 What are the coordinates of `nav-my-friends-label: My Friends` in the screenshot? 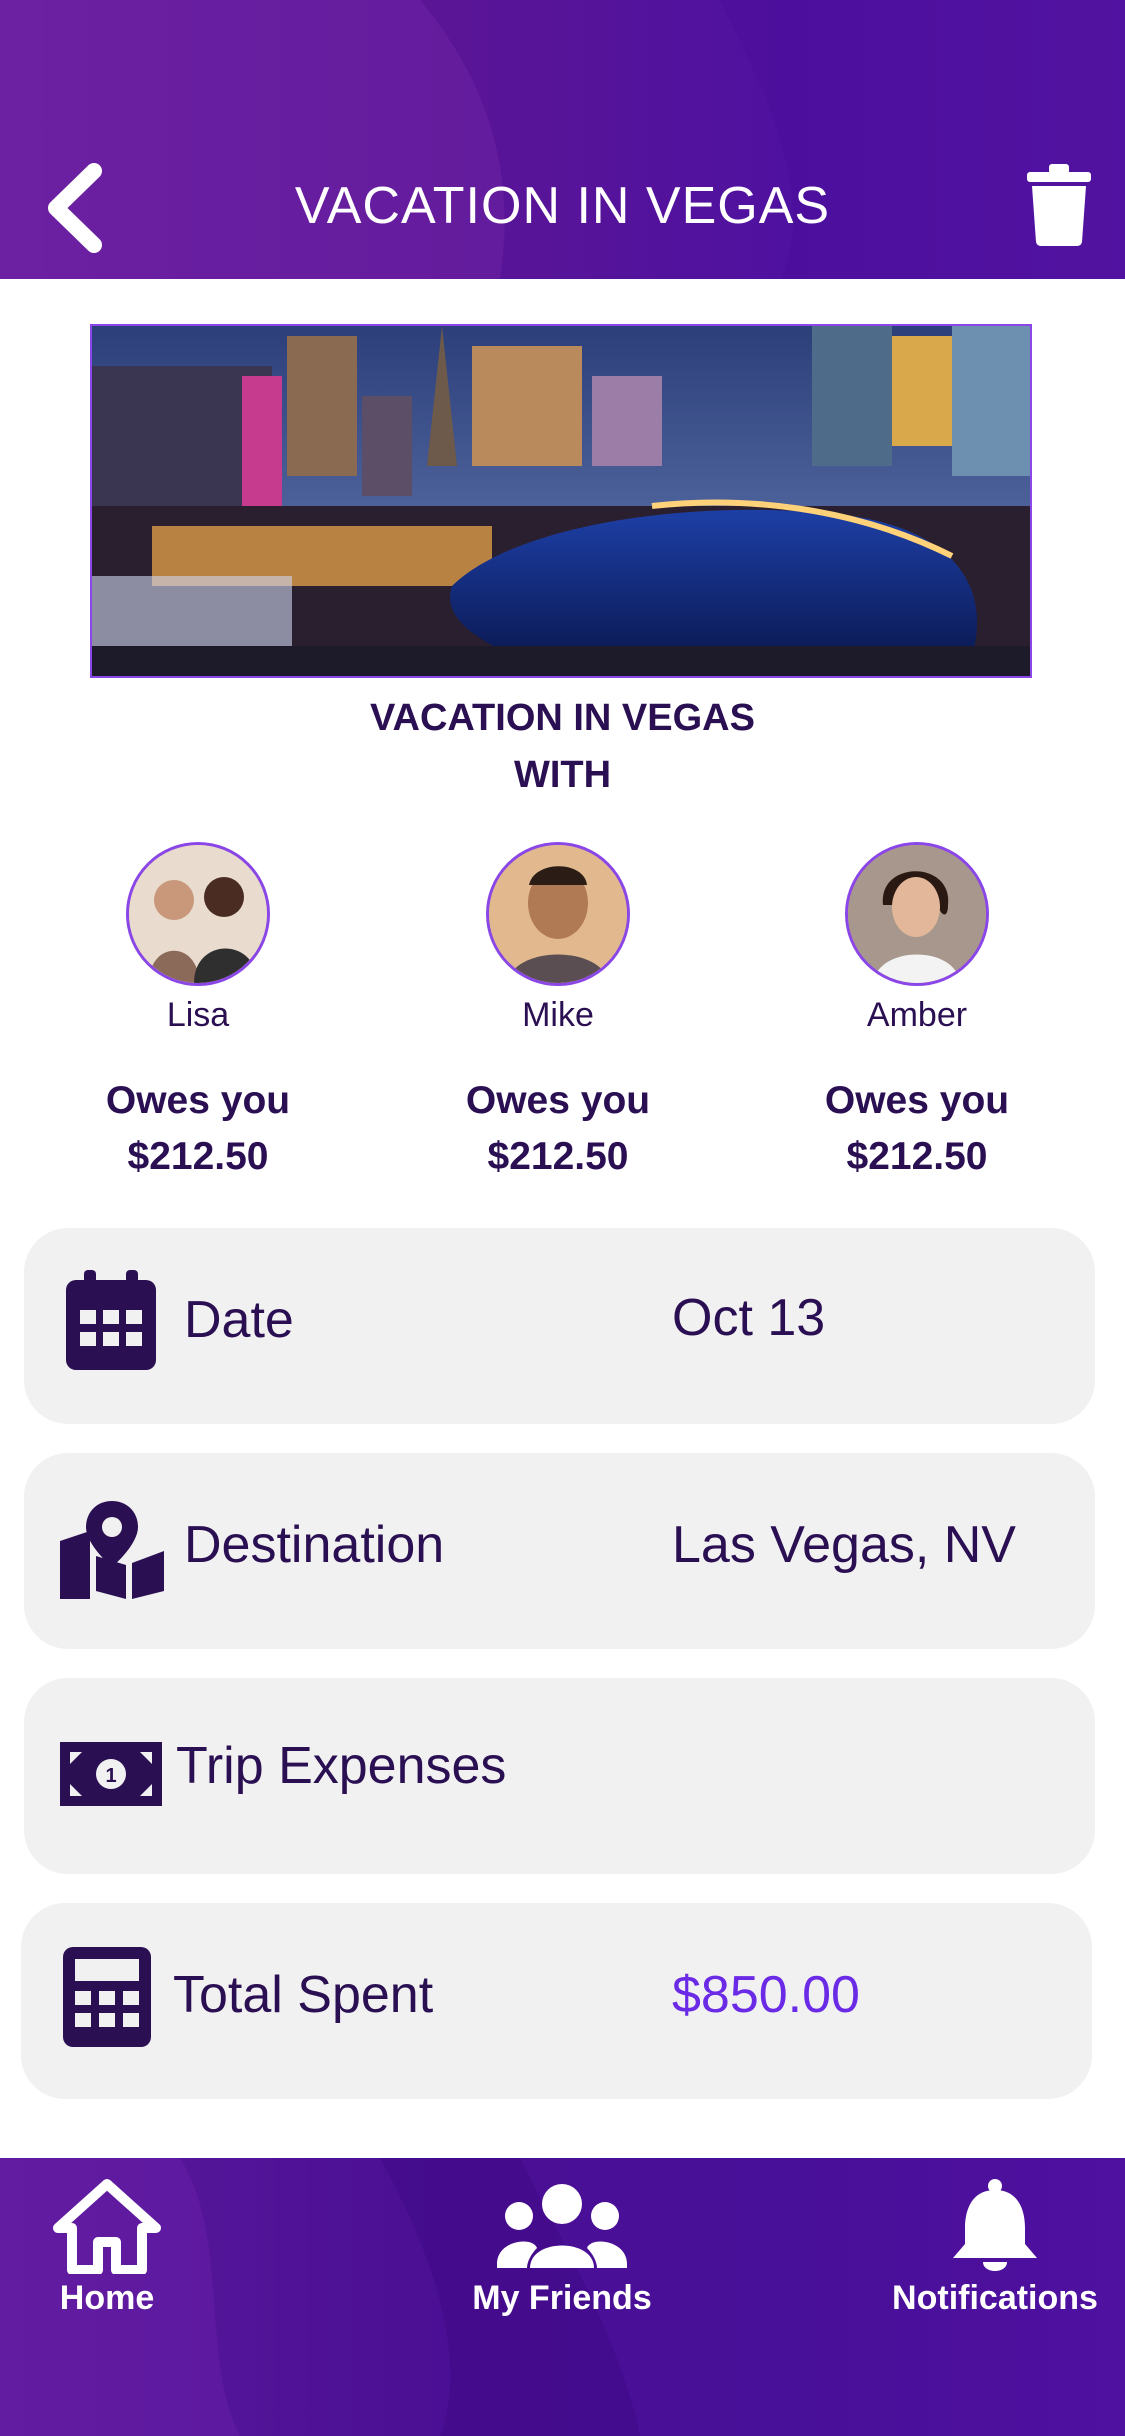 It's located at (562, 2298).